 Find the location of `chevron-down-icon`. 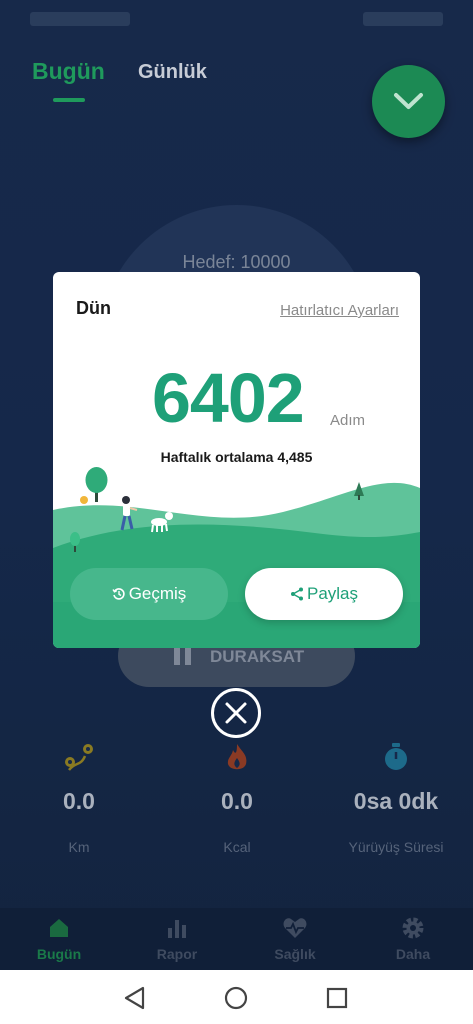

chevron-down-icon is located at coordinates (408, 101).